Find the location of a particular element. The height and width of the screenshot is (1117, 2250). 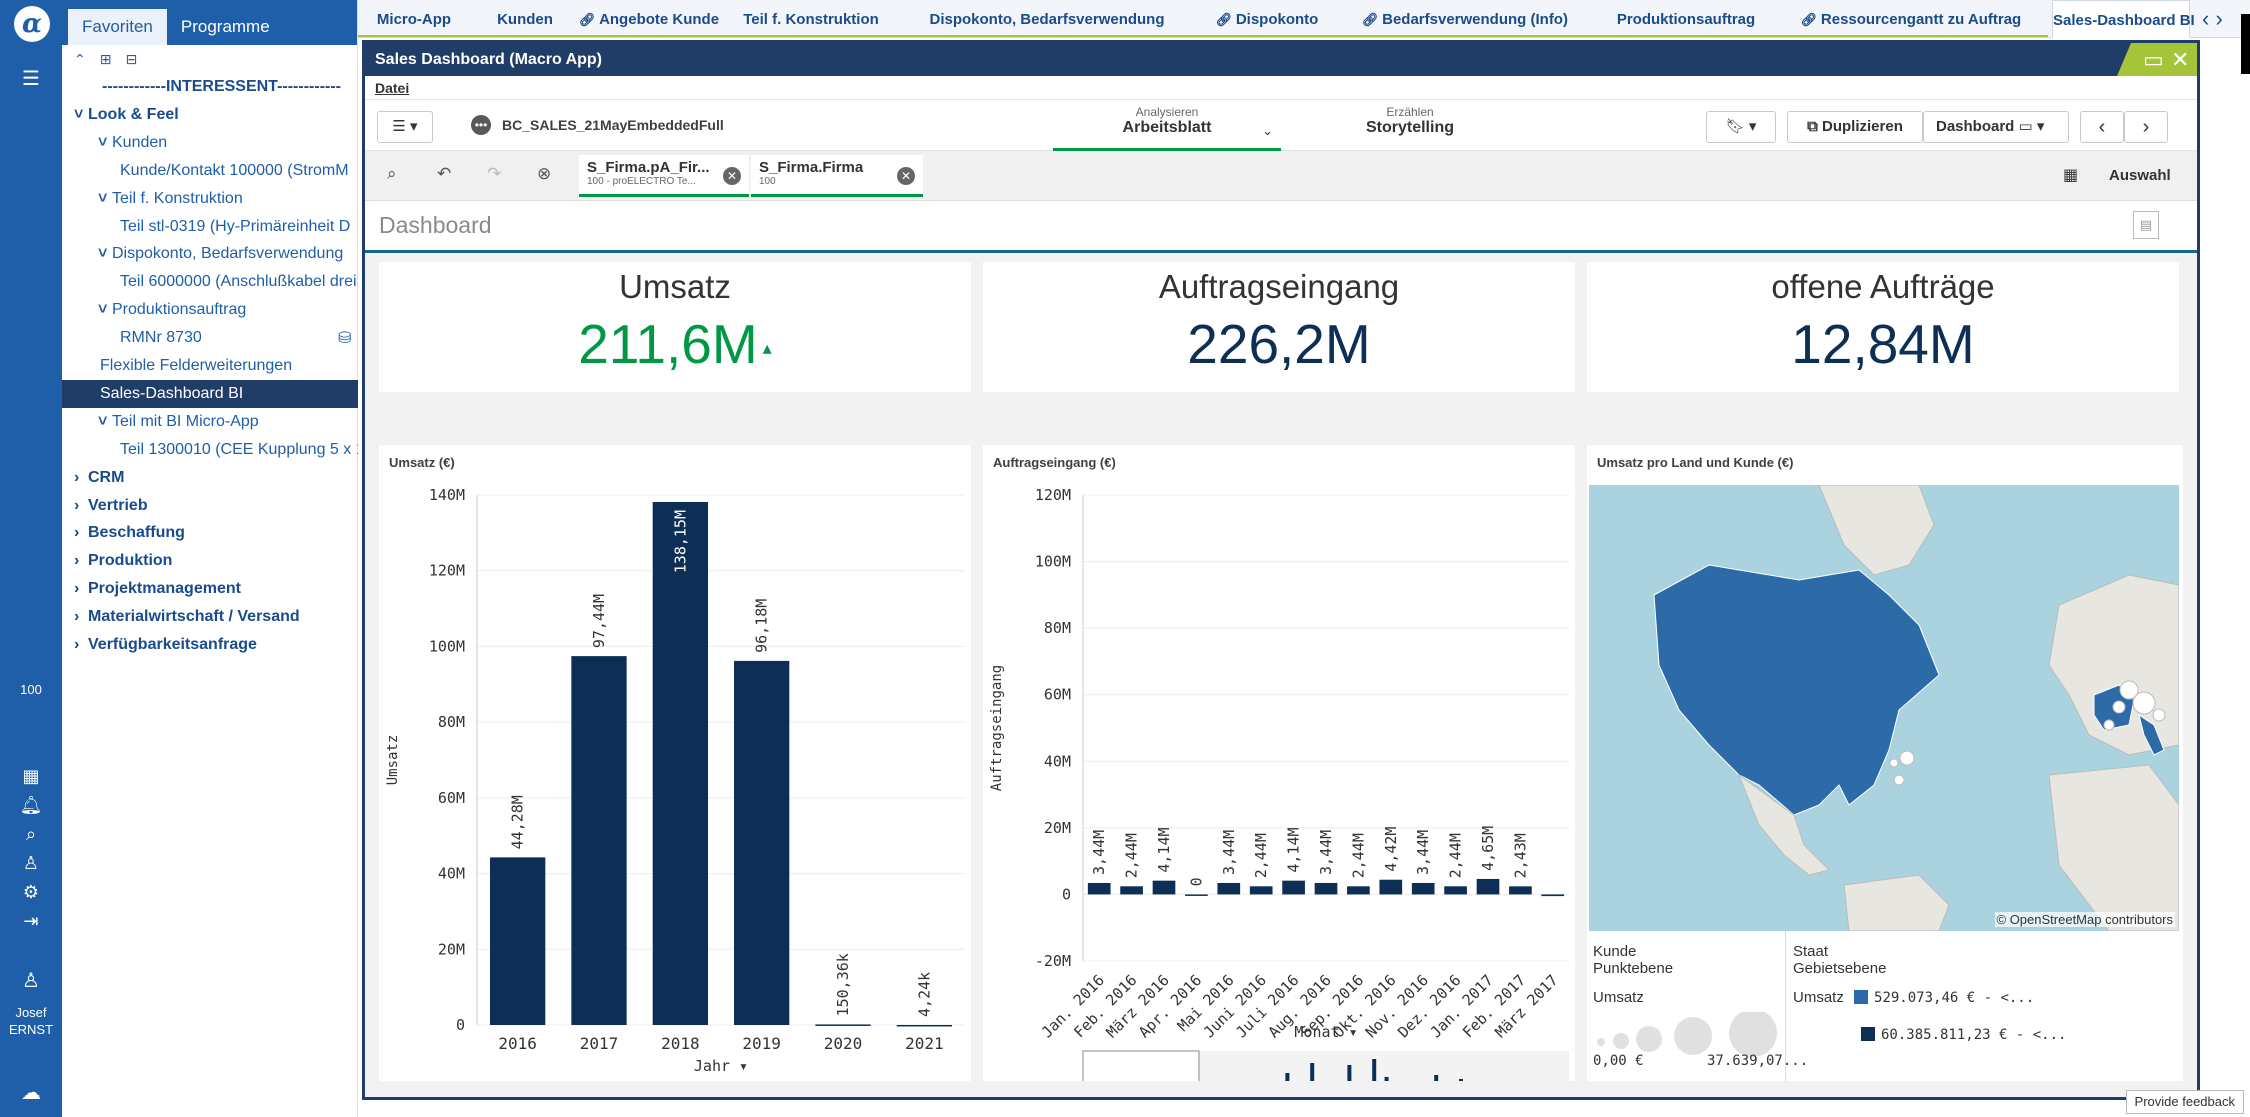

collapse-icon: ⊟ is located at coordinates (131, 59).